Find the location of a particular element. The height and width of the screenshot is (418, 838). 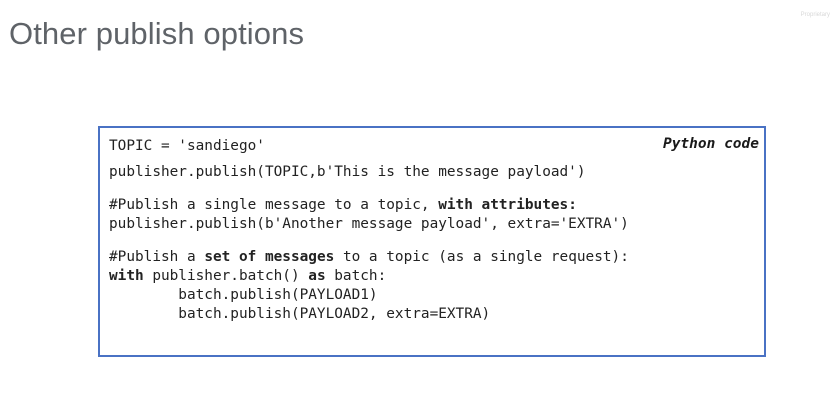

code-line: with publisher.batch() as batch: is located at coordinates (369, 276).